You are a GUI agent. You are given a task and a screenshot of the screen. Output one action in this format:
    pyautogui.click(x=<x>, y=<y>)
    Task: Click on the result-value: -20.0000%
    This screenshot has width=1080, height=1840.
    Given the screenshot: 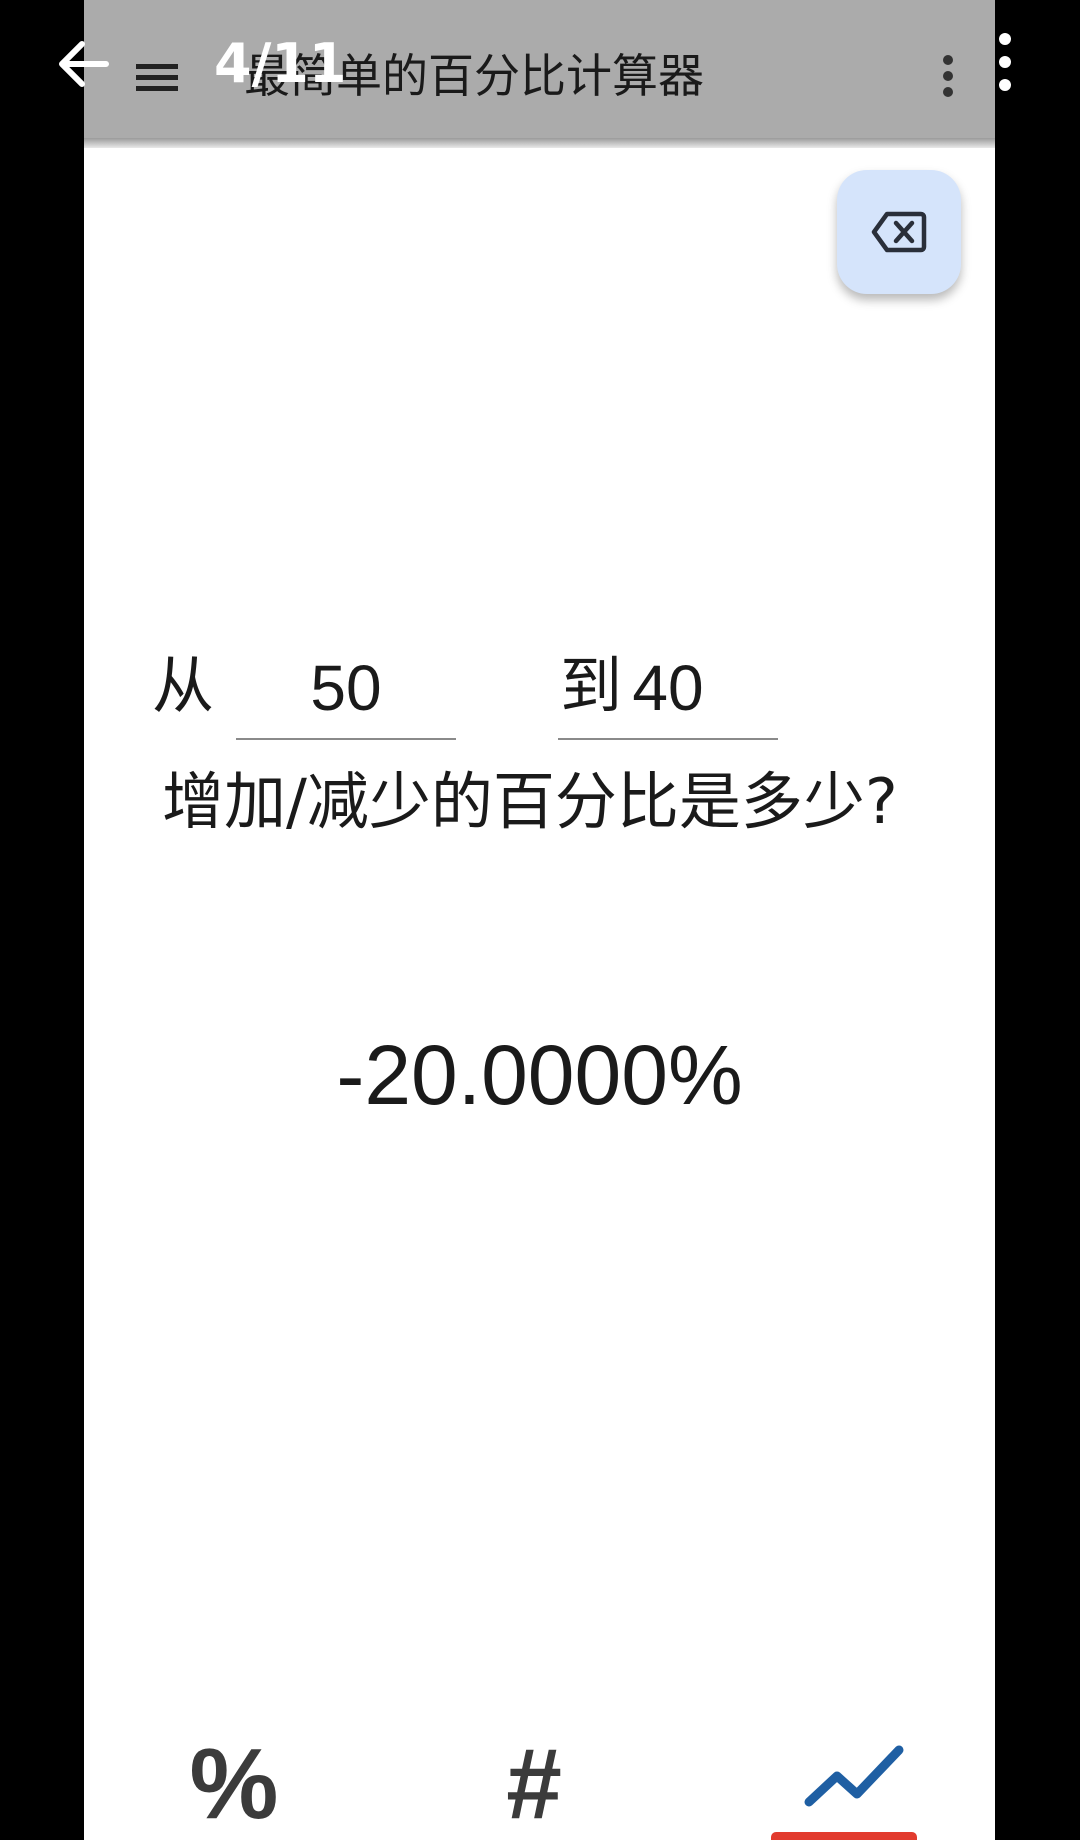 What is the action you would take?
    pyautogui.click(x=539, y=1075)
    